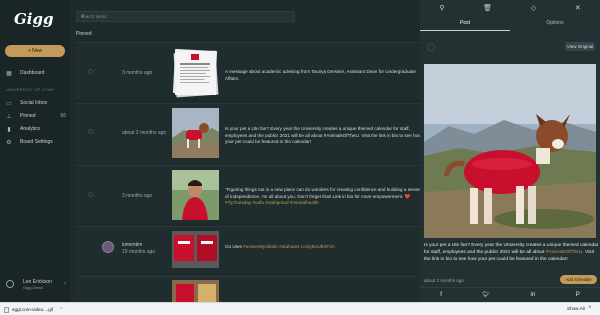 The image size is (600, 315). Describe the element at coordinates (65, 284) in the screenshot. I see `chevron-right-icon: ›` at that location.